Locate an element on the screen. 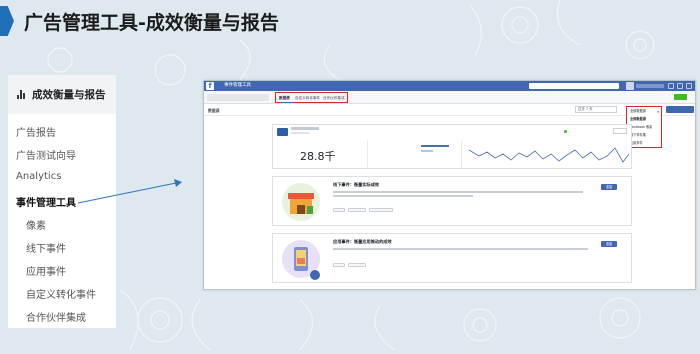  toolbar: 数据源 自定义转化事件 合作伙伴集成 is located at coordinates (449, 97).